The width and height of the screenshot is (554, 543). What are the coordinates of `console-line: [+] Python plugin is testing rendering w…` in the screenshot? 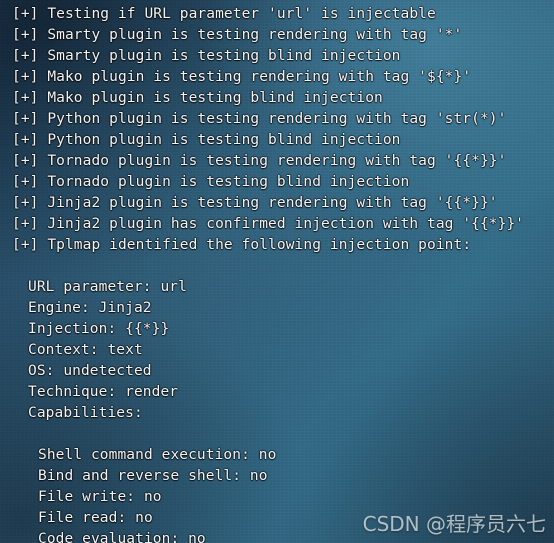 It's located at (259, 119).